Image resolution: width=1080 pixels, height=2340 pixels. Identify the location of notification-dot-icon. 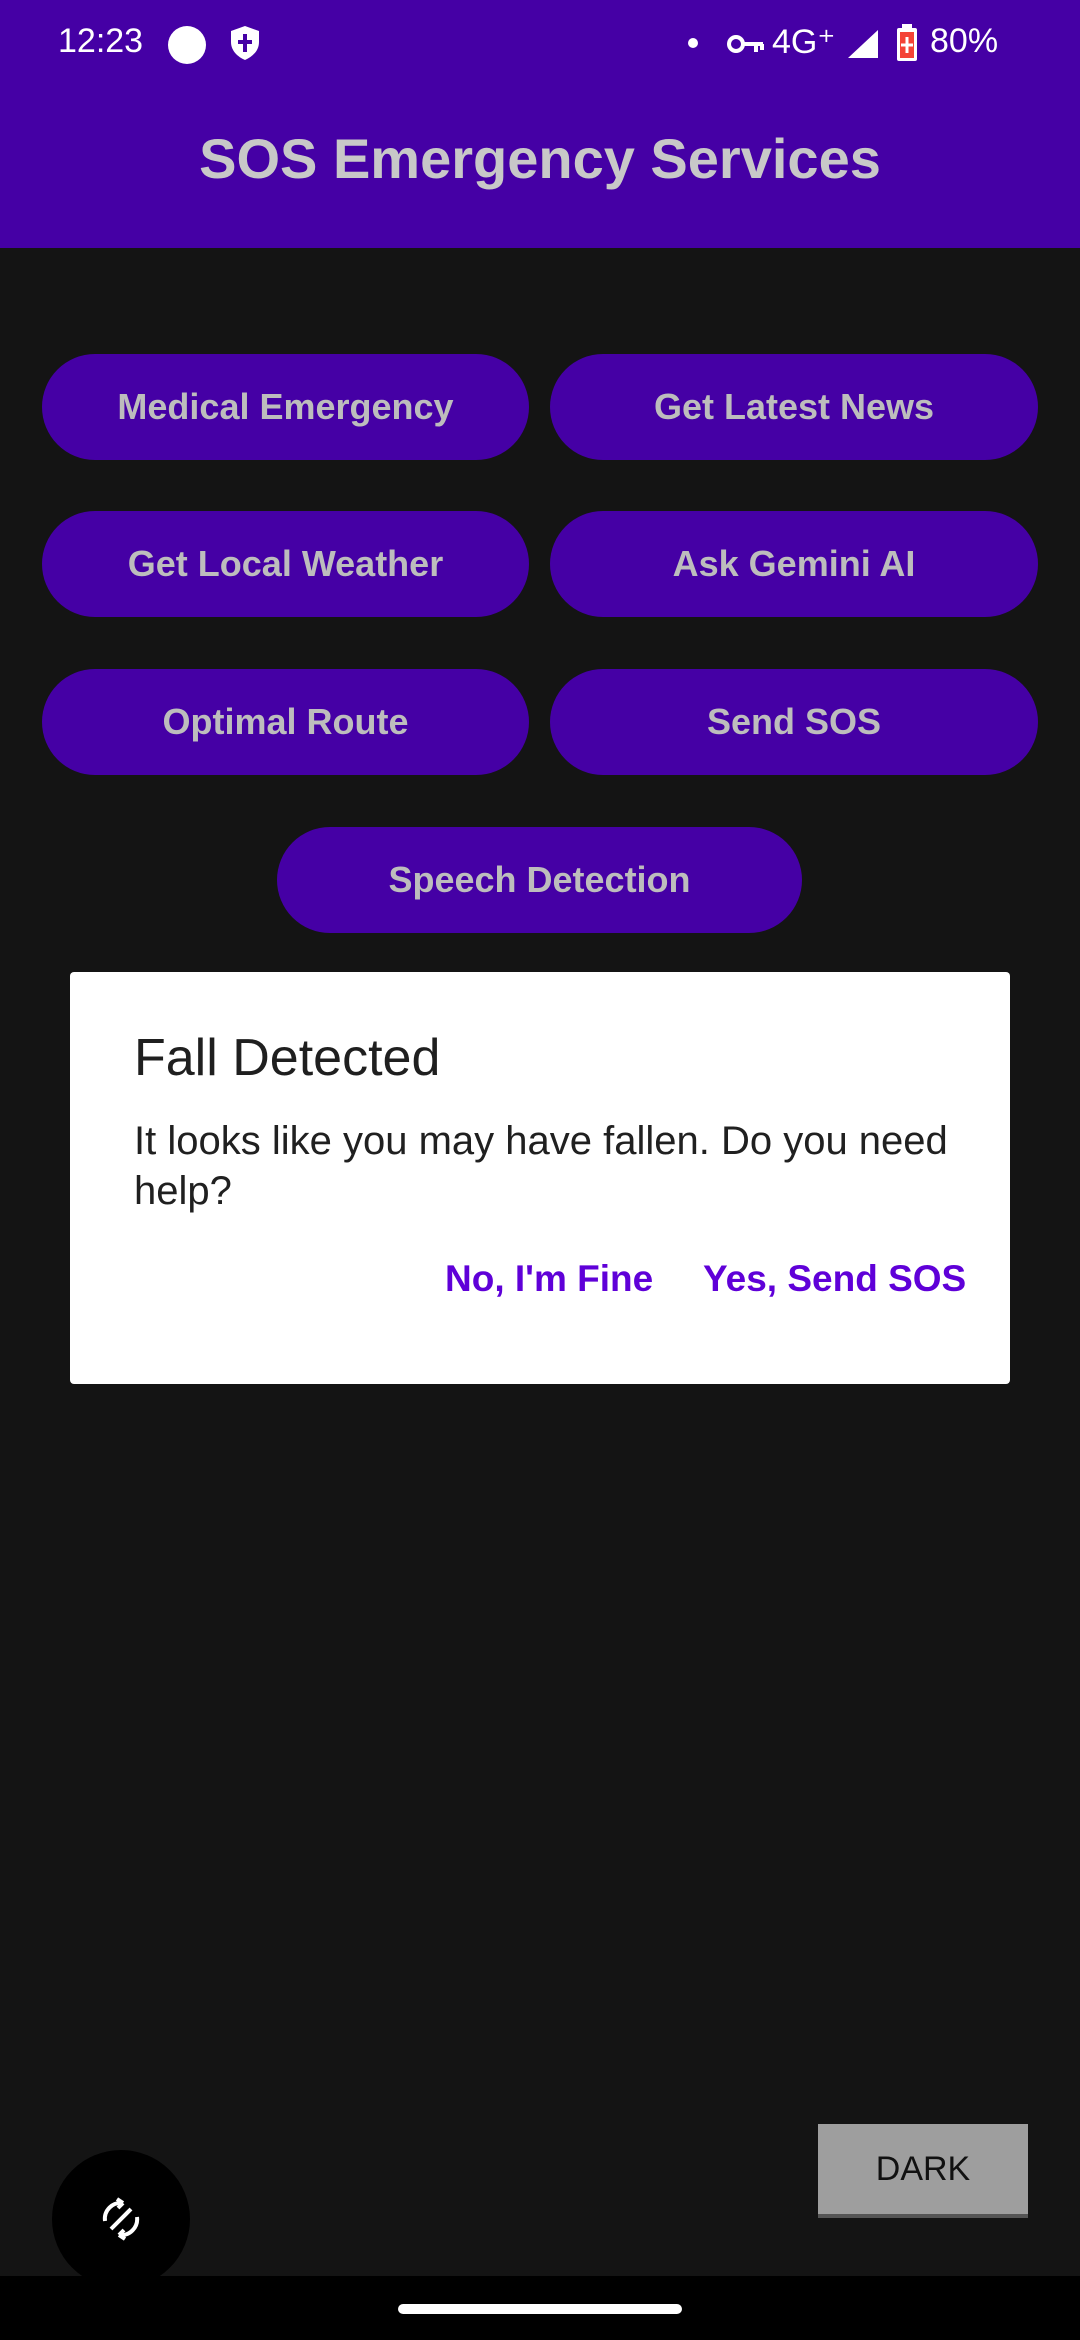
(693, 43).